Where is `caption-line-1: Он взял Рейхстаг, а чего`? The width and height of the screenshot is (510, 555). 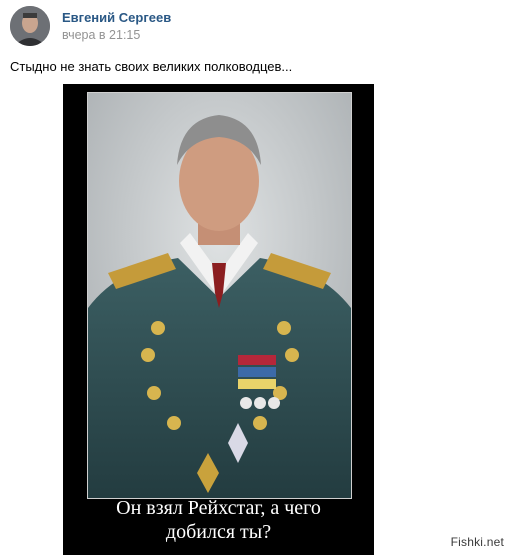
caption-line-1: Он взял Рейхстаг, а чего is located at coordinates (218, 508).